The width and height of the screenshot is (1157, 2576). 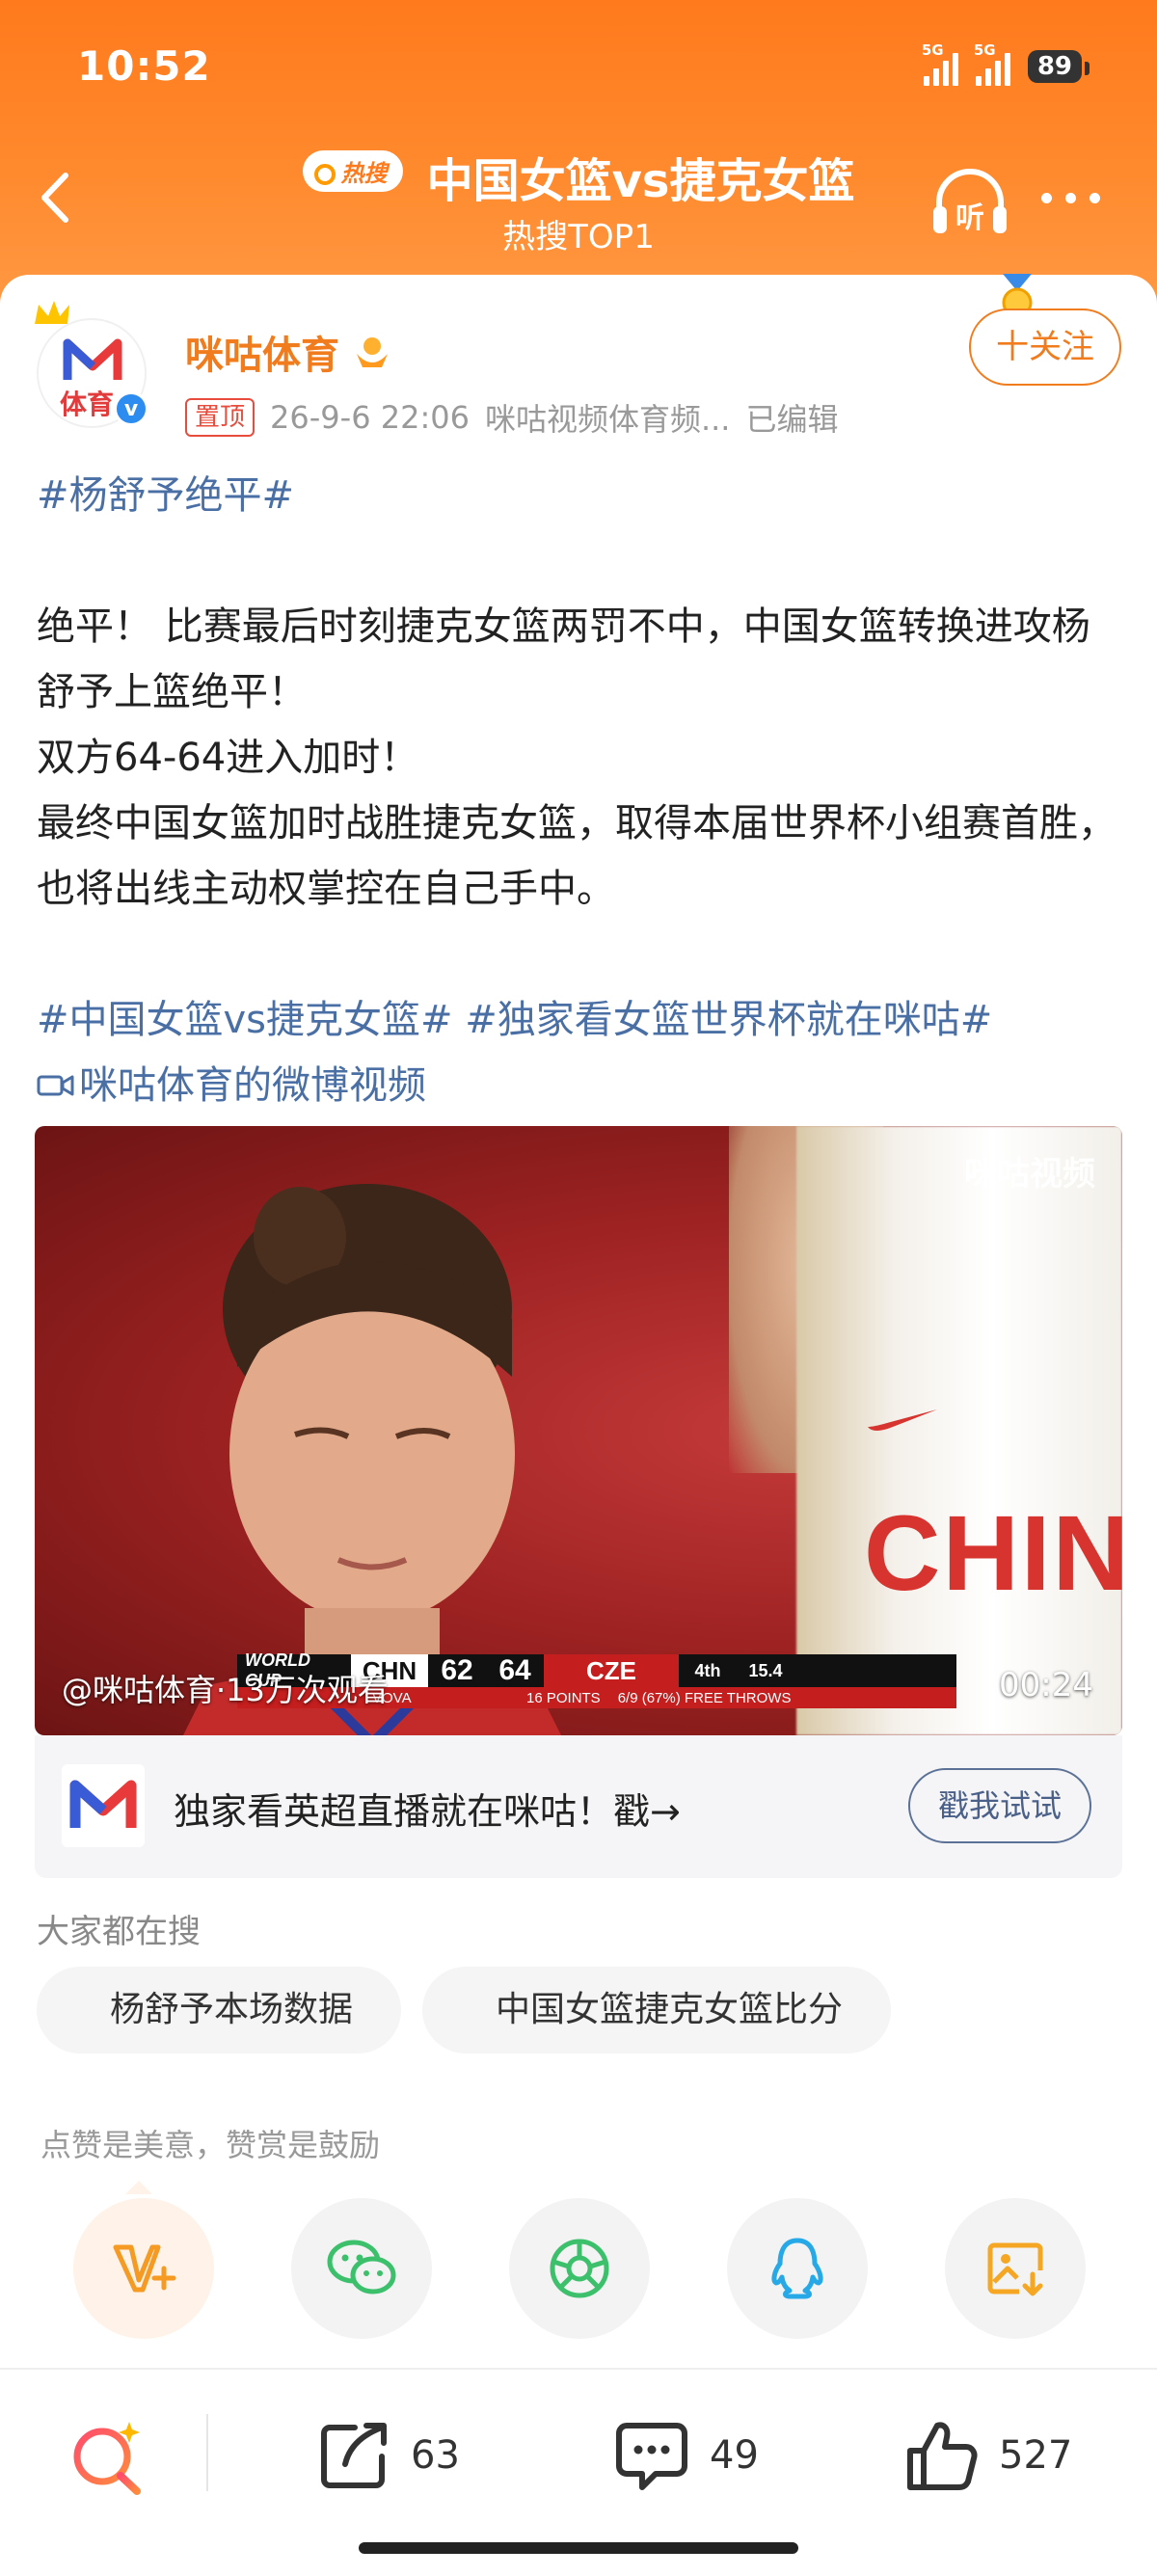 What do you see at coordinates (942, 2456) in the screenshot?
I see `thumbs-up-icon` at bounding box center [942, 2456].